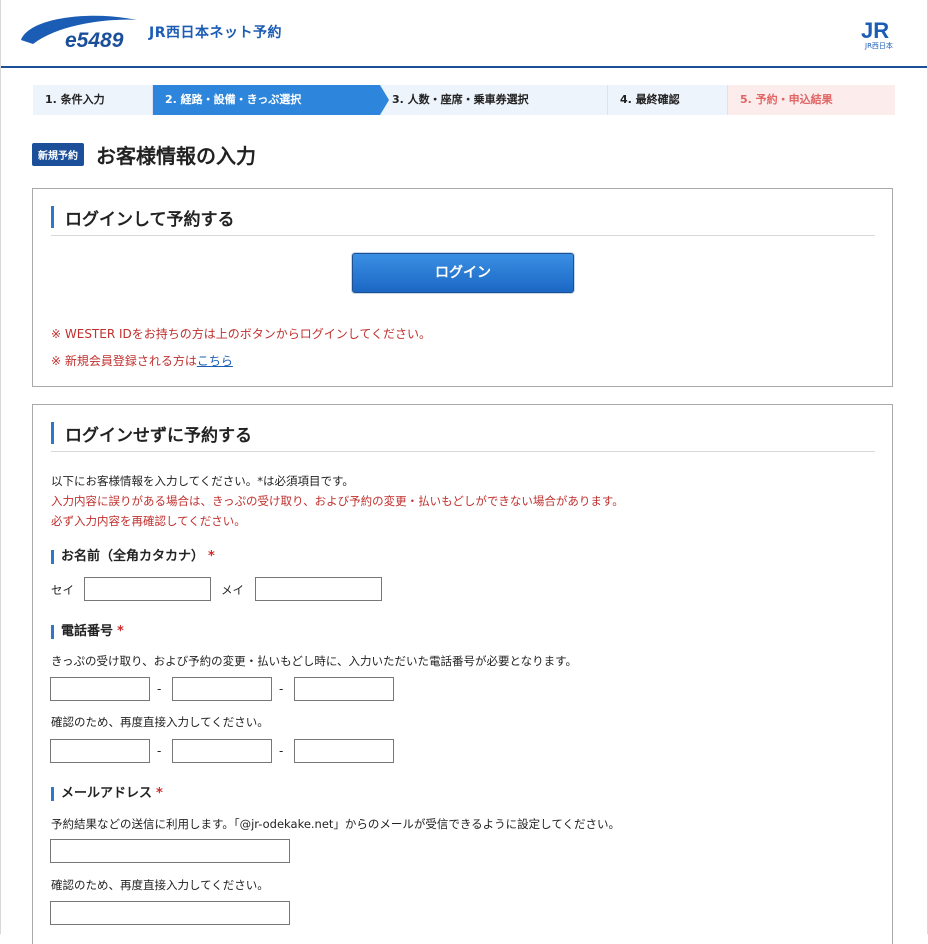 The image size is (928, 944). I want to click on jr-west-logo: JR JR西日本, so click(881, 33).